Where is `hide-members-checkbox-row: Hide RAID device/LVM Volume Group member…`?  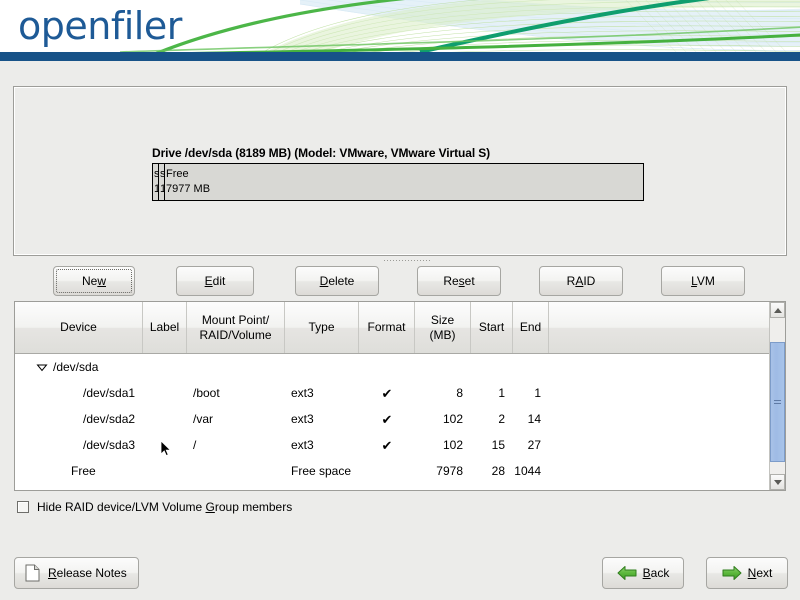 hide-members-checkbox-row: Hide RAID device/LVM Volume Group member… is located at coordinates (154, 507).